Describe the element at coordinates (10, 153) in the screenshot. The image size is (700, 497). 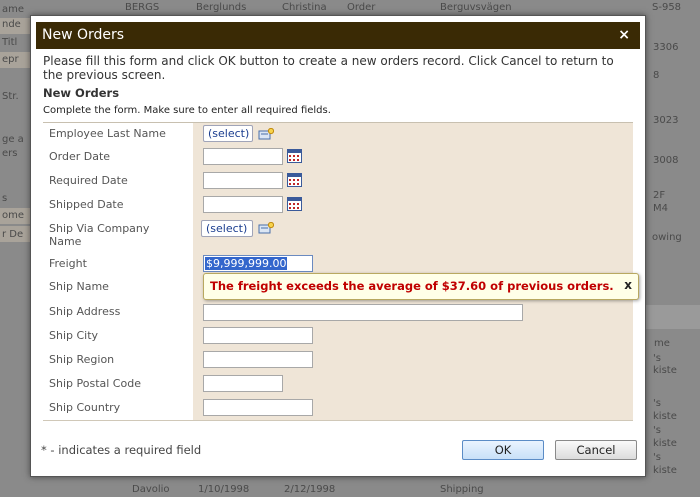
I see `bg-cell: ers` at that location.